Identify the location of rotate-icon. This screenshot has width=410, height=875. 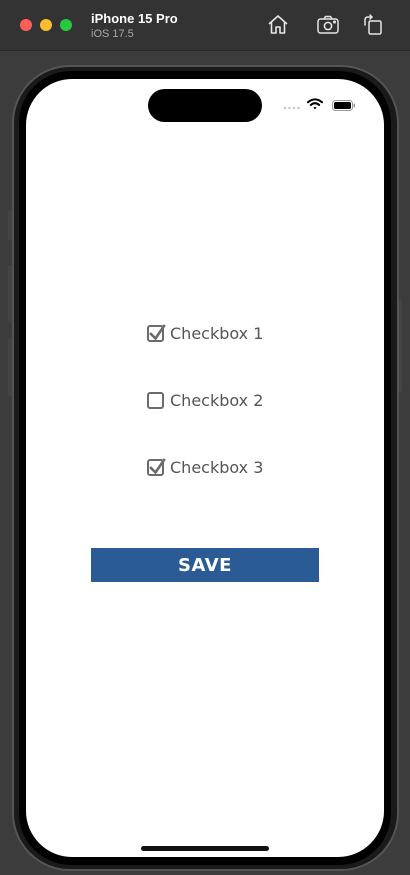
(373, 25).